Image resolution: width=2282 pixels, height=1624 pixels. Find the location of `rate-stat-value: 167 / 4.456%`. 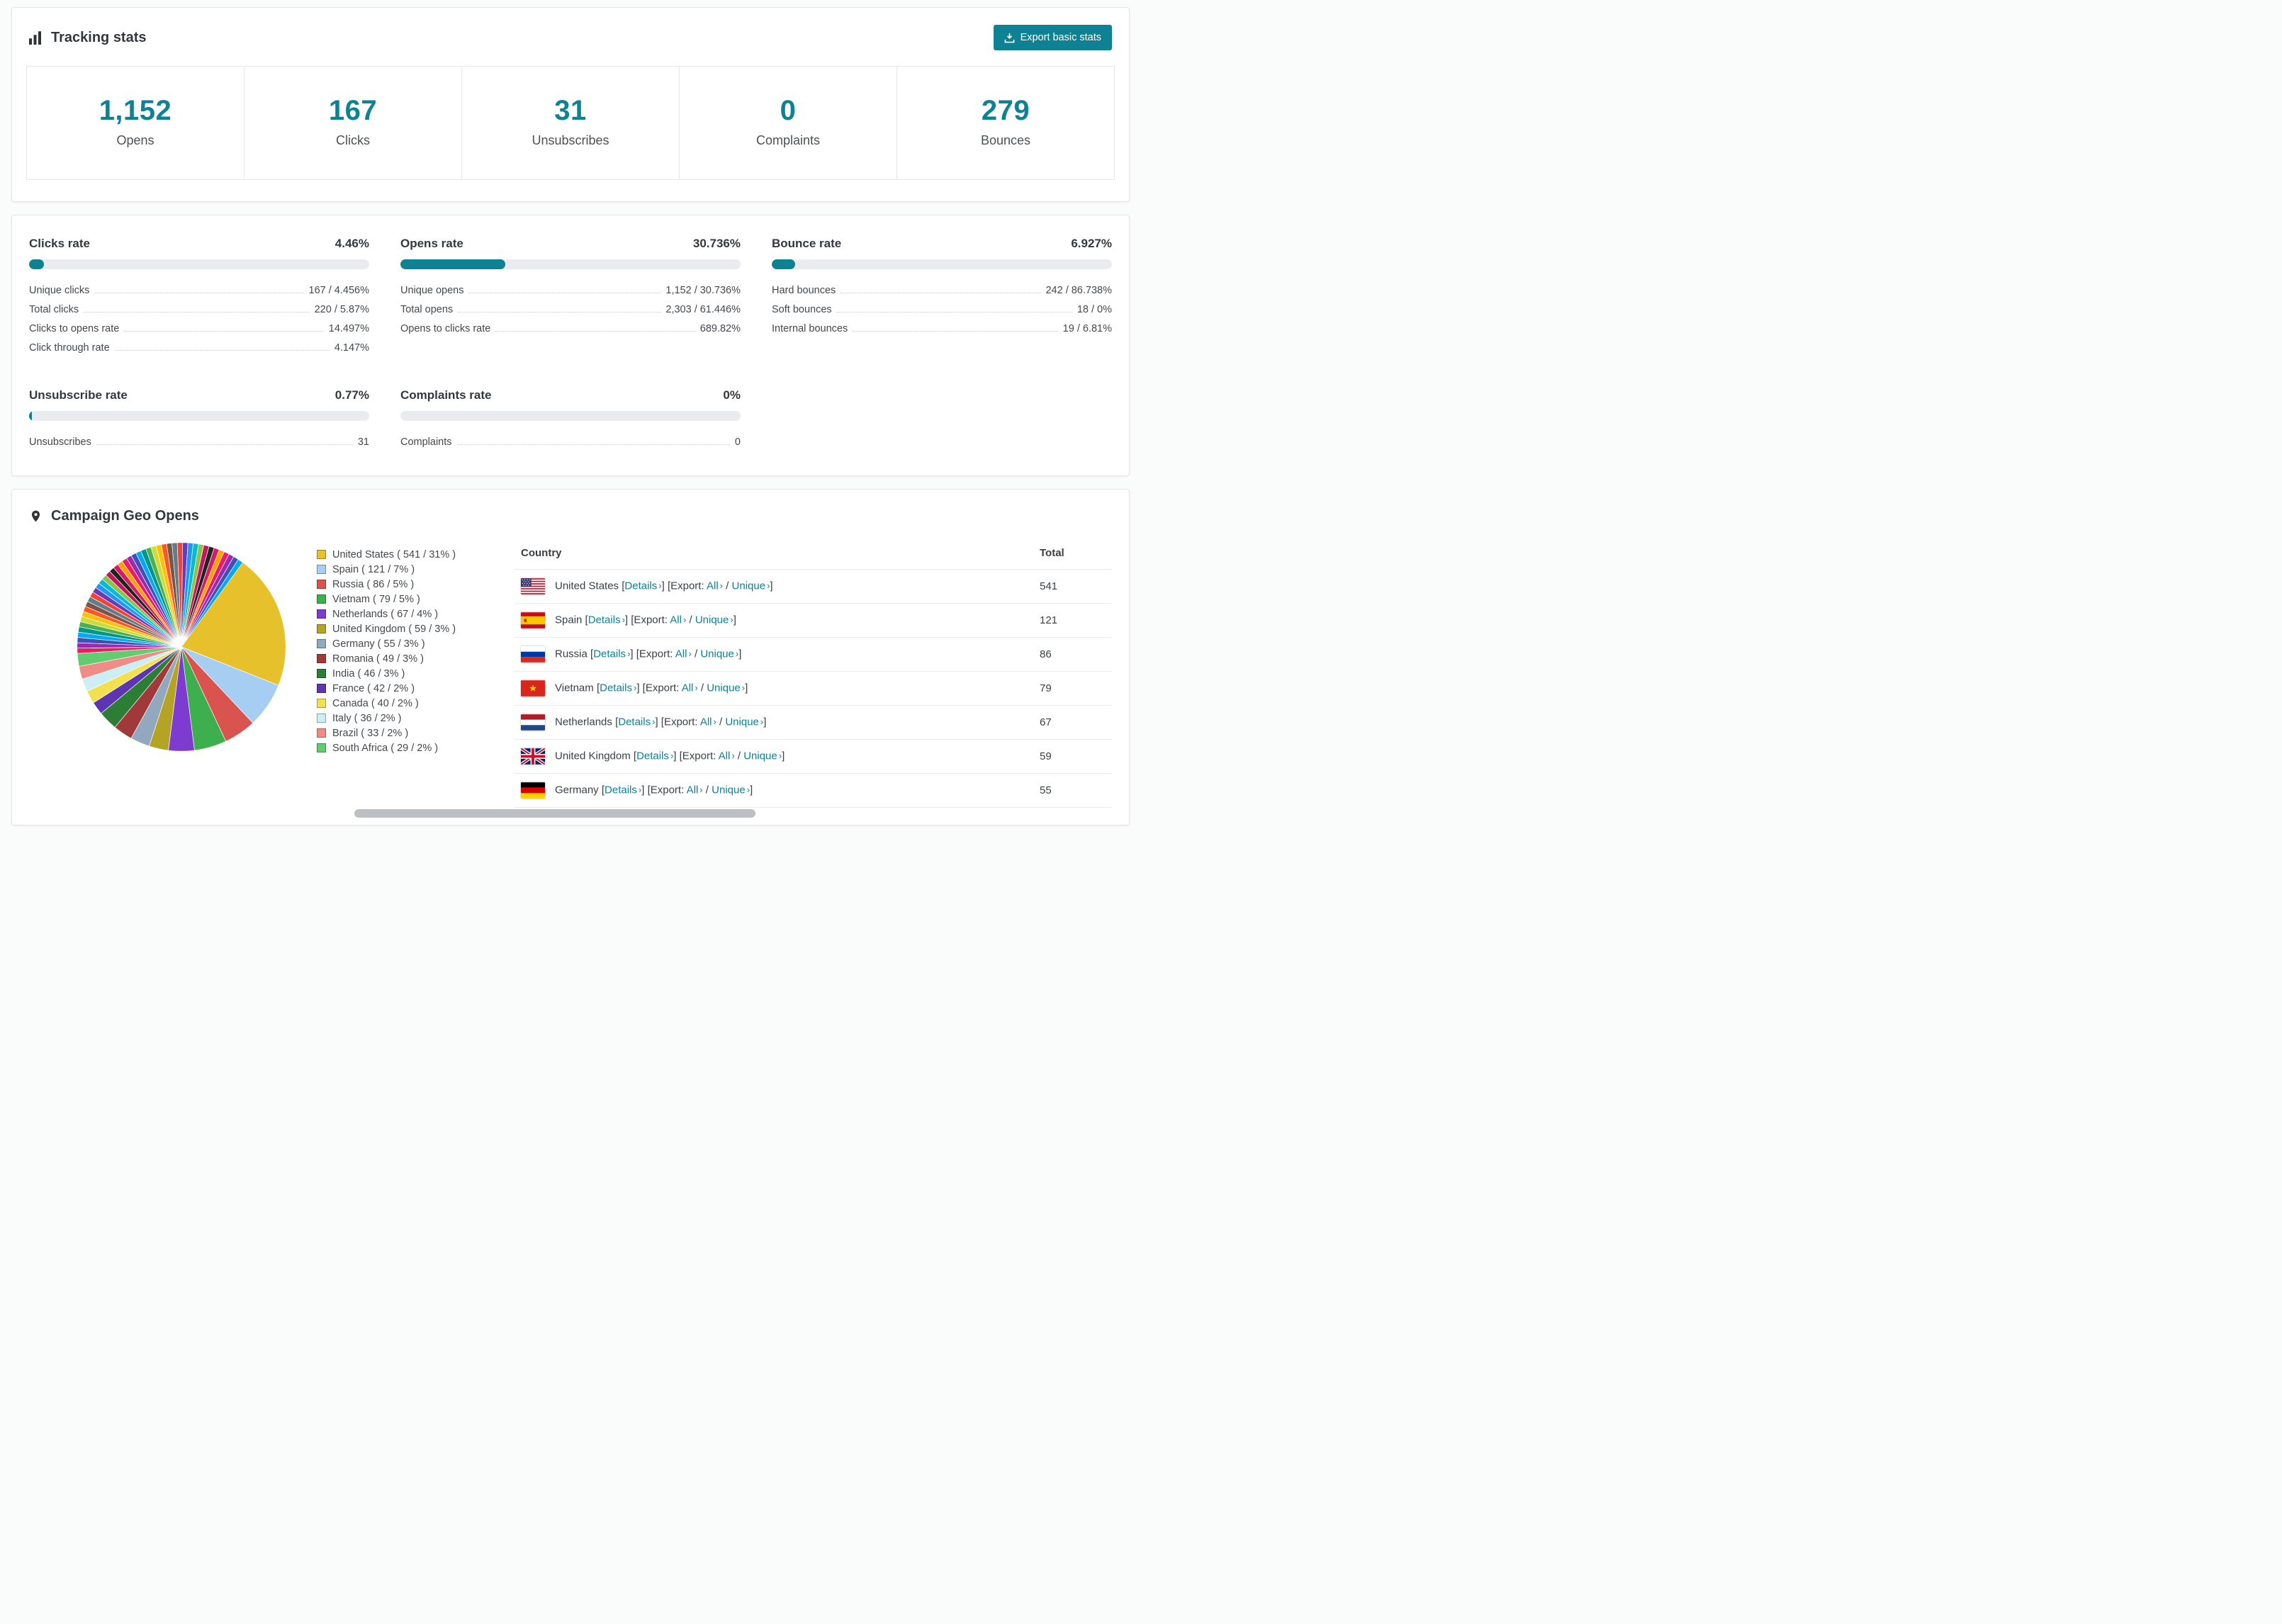

rate-stat-value: 167 / 4.456% is located at coordinates (338, 290).